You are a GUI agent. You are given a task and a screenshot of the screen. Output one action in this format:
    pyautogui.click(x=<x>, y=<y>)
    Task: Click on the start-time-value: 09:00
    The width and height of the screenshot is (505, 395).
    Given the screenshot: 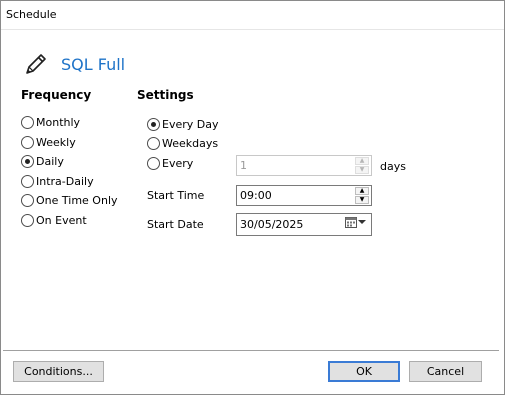 What is the action you would take?
    pyautogui.click(x=256, y=195)
    